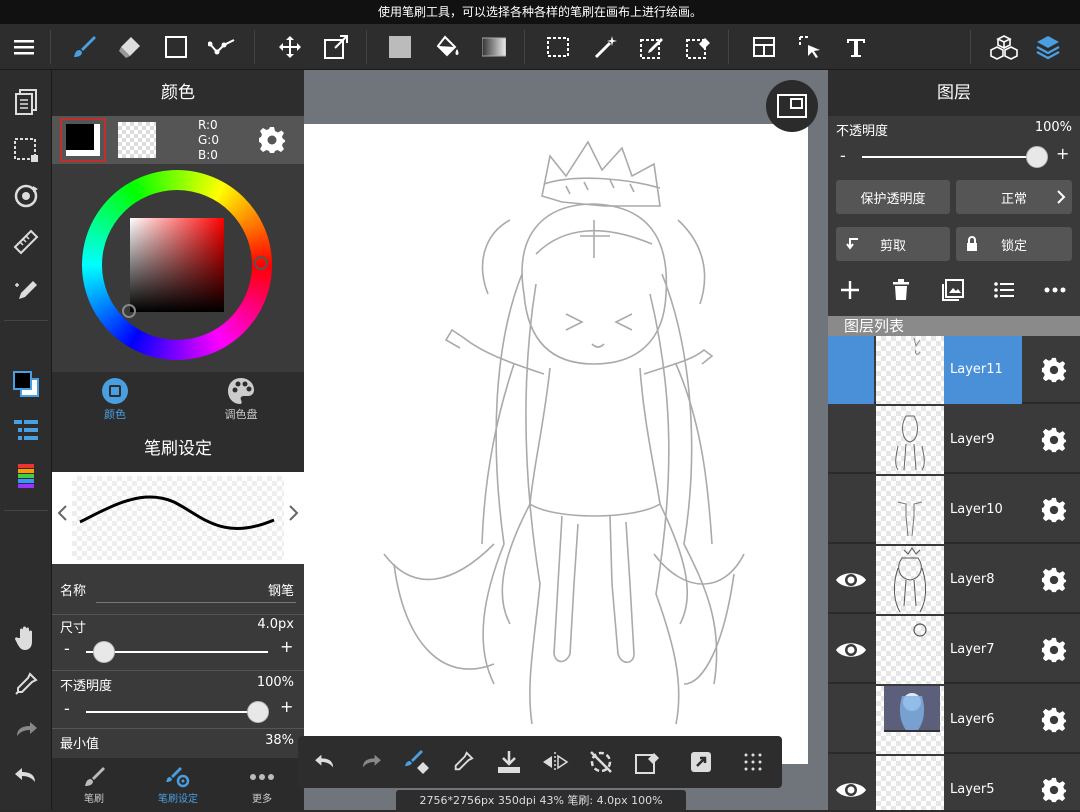 The width and height of the screenshot is (1080, 812). What do you see at coordinates (272, 140) in the screenshot?
I see `color-settings-button` at bounding box center [272, 140].